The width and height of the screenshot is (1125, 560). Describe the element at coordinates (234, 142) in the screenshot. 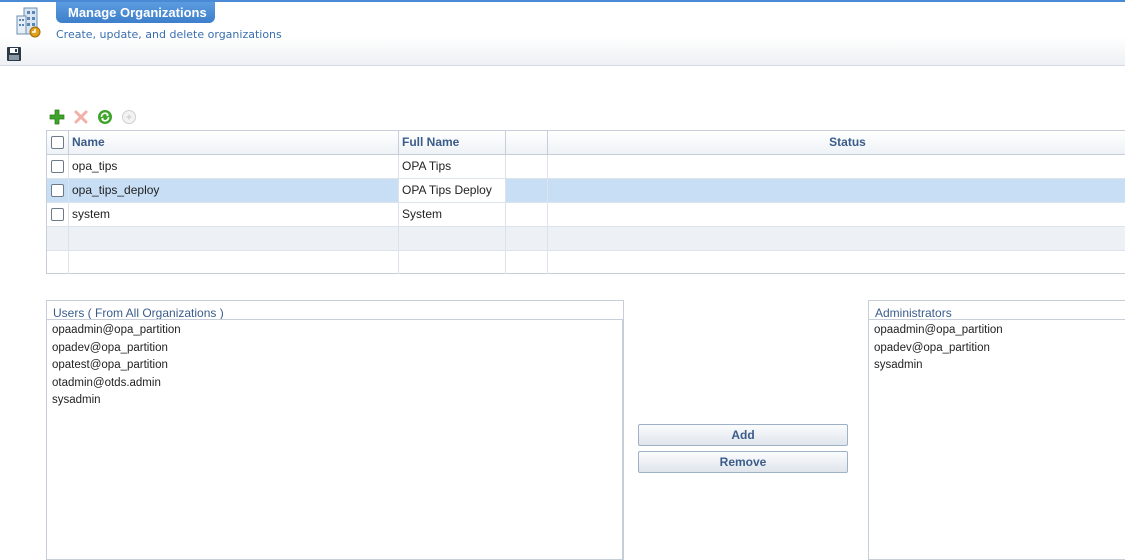

I see `column-header-name: Name` at that location.